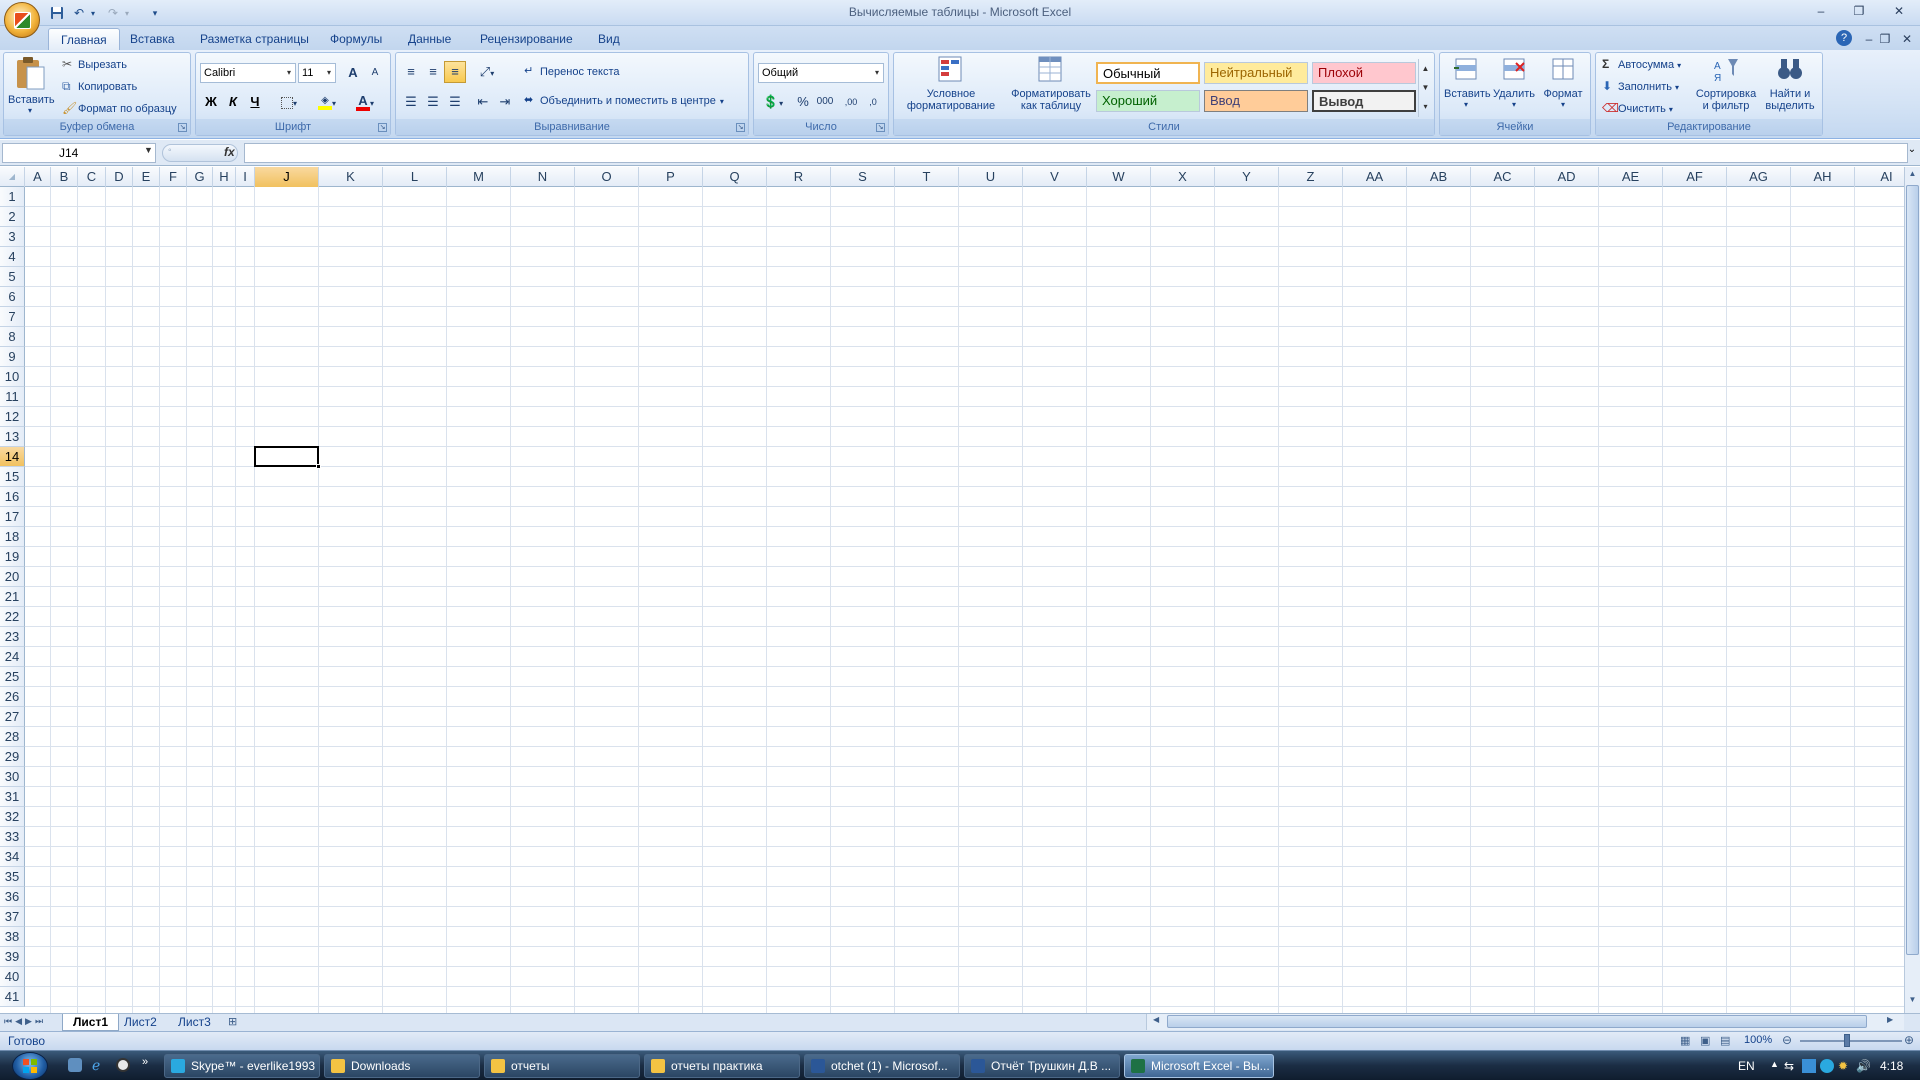  Describe the element at coordinates (12, 777) in the screenshot. I see `row-header-30: 30` at that location.